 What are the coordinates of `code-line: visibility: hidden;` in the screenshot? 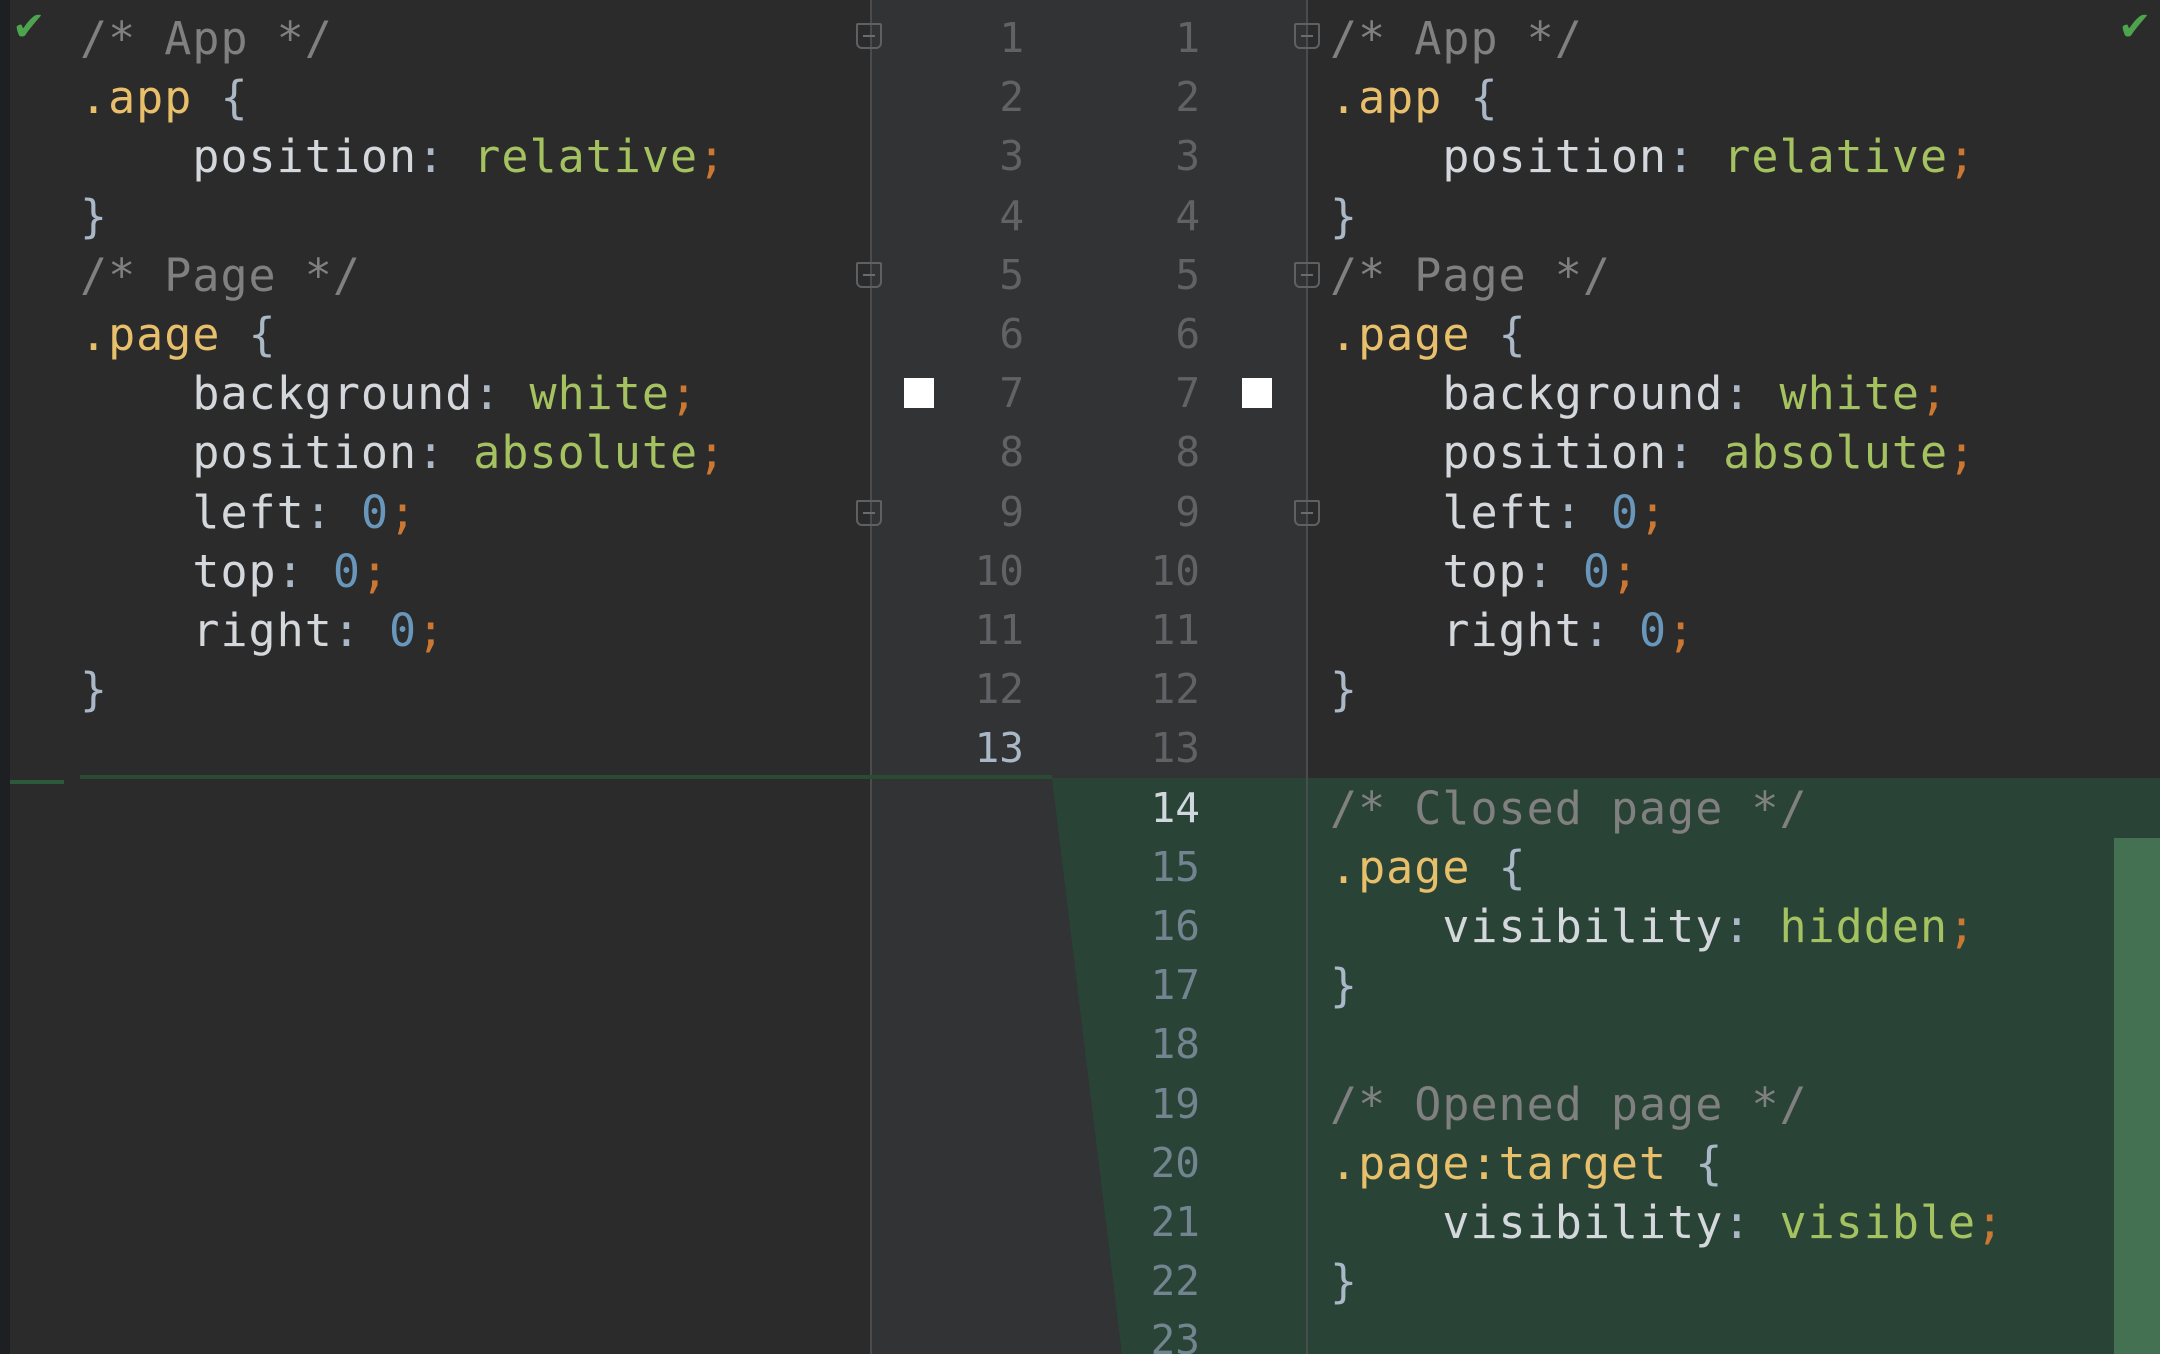 It's located at (1653, 926).